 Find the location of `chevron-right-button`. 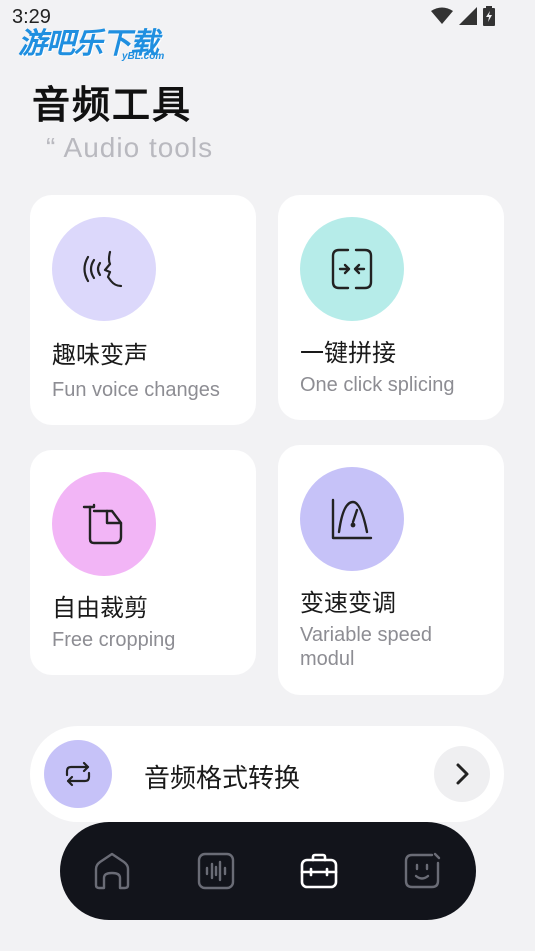

chevron-right-button is located at coordinates (462, 774).